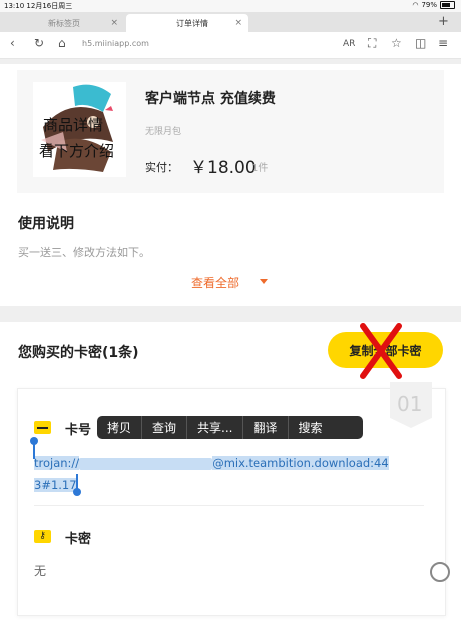  I want to click on card-number-value: trojan:// @mix.teambition.download:44, so click(230, 463).